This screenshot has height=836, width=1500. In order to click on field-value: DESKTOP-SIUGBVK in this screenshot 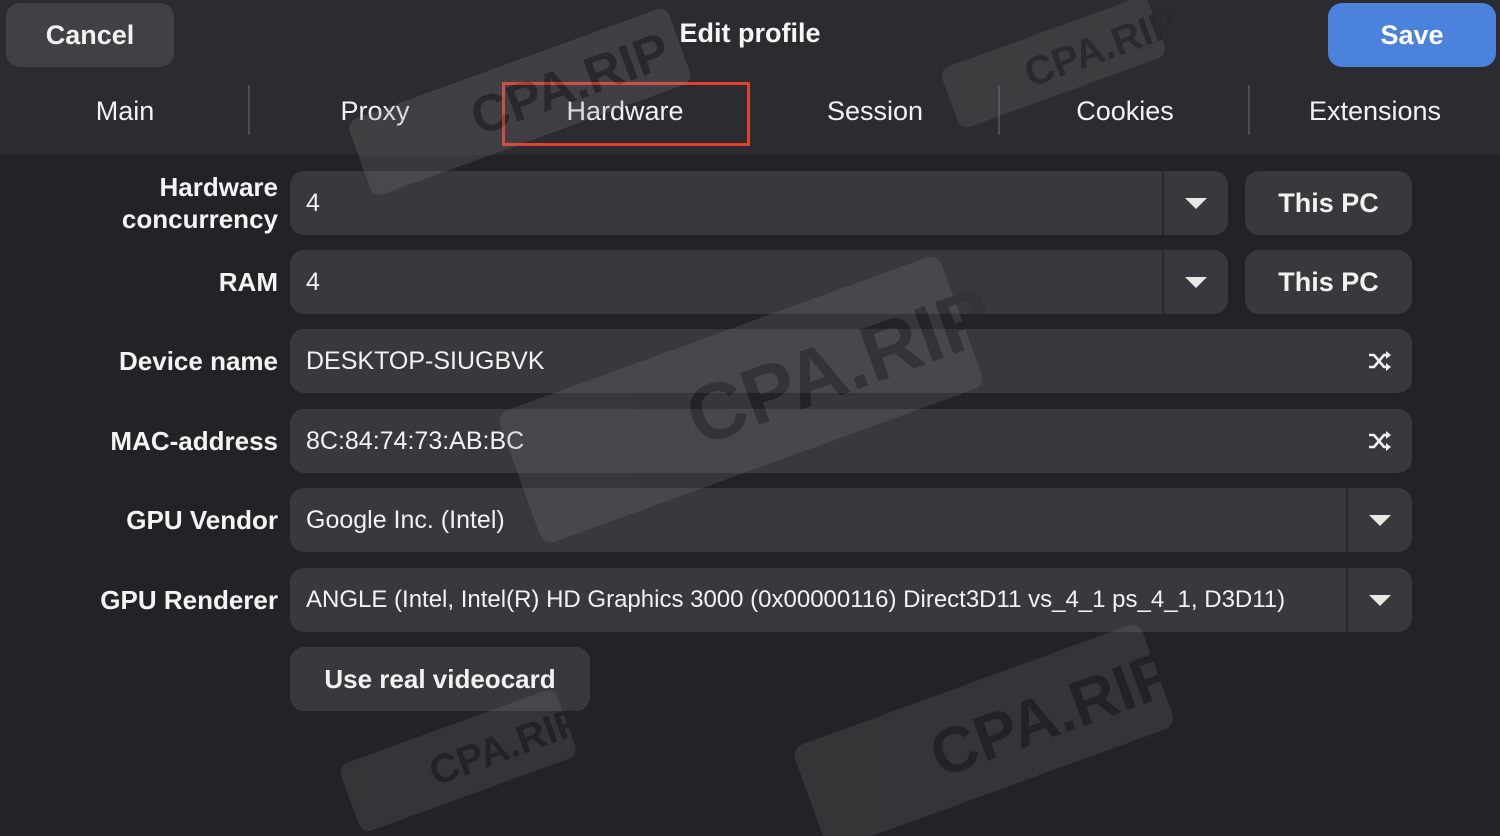, I will do `click(425, 360)`.